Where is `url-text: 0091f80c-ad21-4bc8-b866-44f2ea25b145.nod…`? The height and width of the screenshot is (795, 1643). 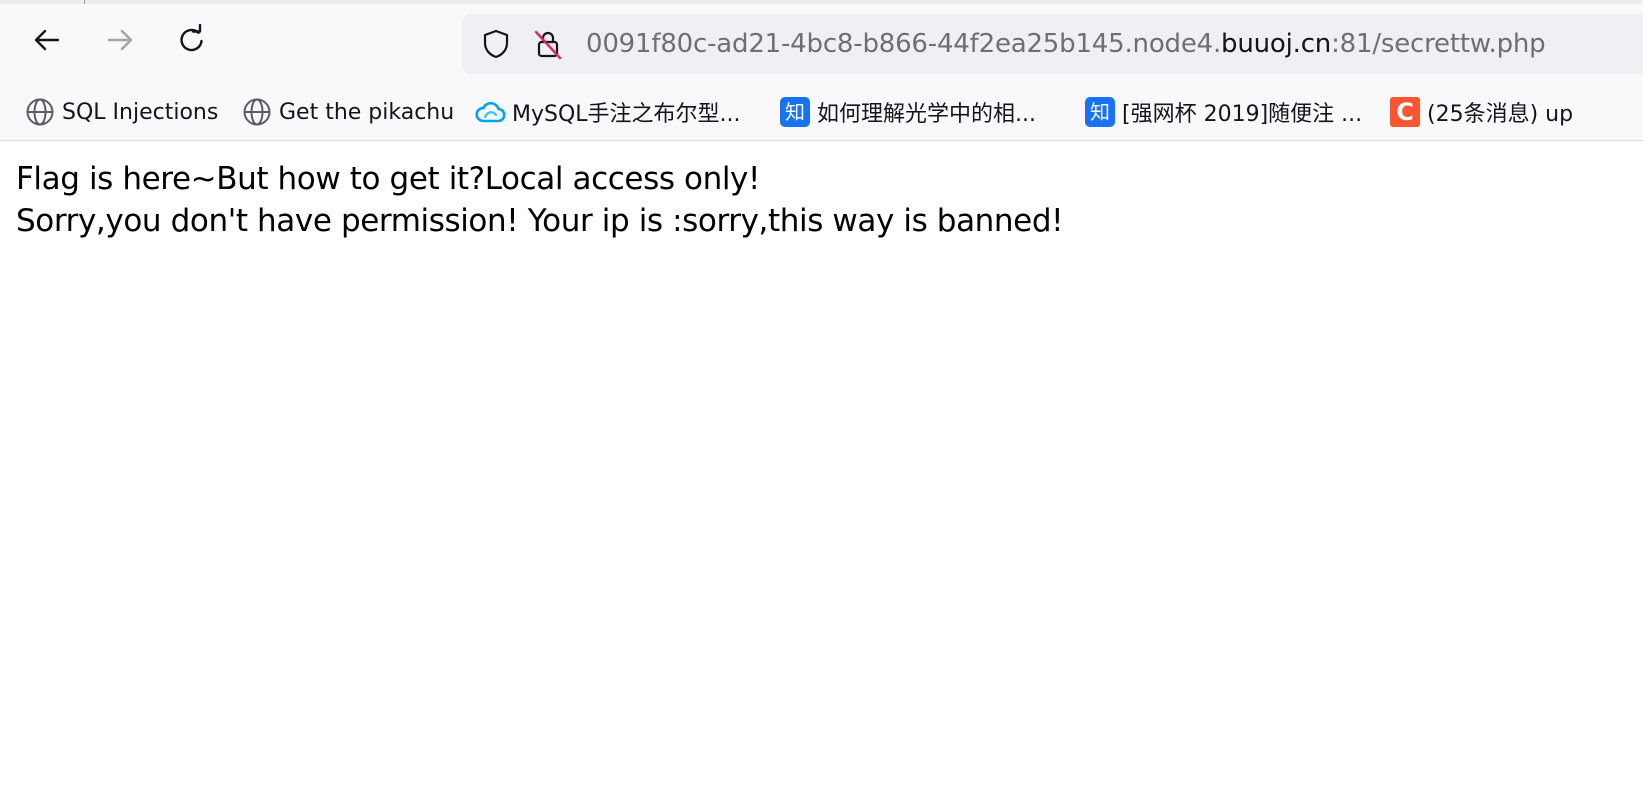 url-text: 0091f80c-ad21-4bc8-b866-44f2ea25b145.nod… is located at coordinates (1066, 44).